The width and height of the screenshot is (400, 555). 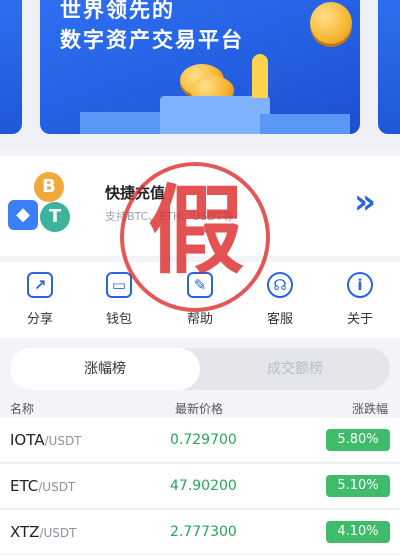 I want to click on customer-service-icon: ☊, so click(x=280, y=285).